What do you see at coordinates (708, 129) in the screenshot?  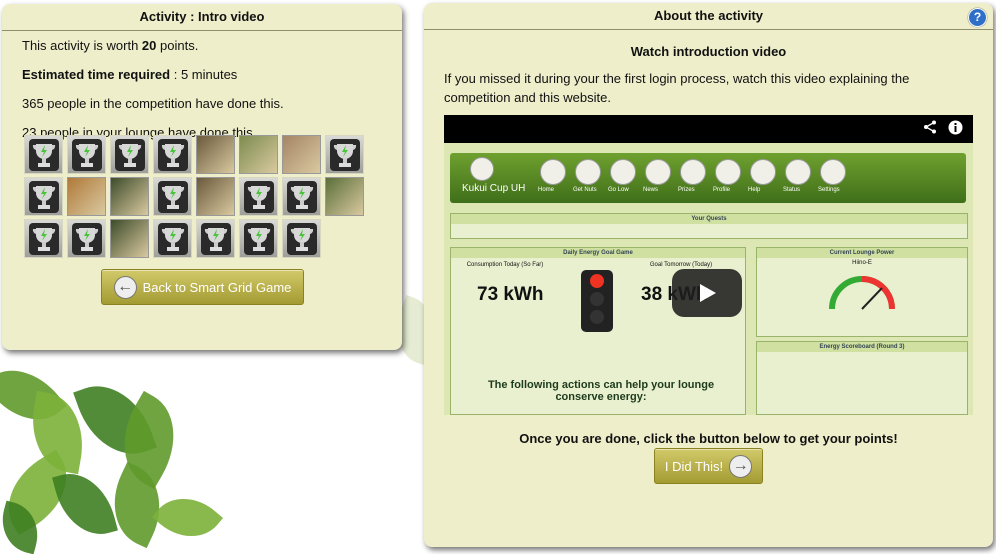 I see `video-top-bar` at bounding box center [708, 129].